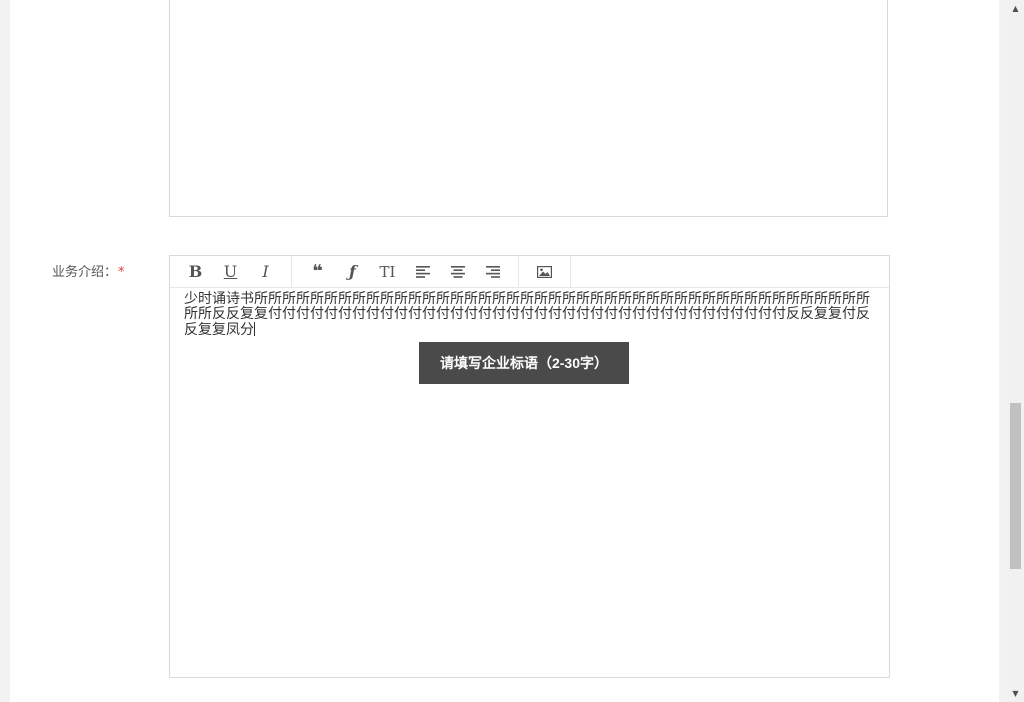 The image size is (1024, 702). Describe the element at coordinates (1015, 351) in the screenshot. I see `vertical-scrollbar: ▲ ▼` at that location.